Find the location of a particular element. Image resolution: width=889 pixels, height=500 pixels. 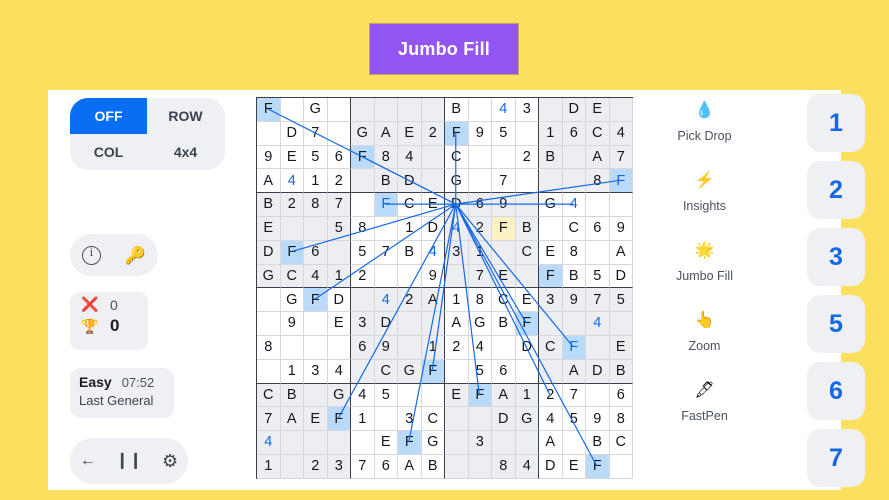

grid-cell-r11c10: 4 is located at coordinates (480, 348).